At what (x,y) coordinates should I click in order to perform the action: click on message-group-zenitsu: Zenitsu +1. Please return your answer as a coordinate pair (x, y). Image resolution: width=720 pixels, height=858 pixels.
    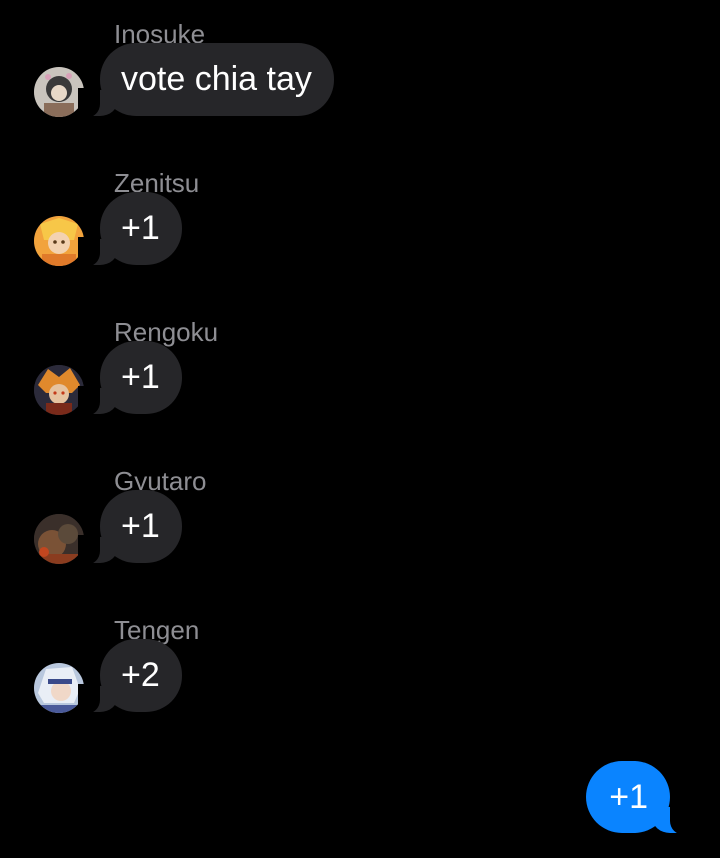
    Looking at the image, I should click on (360, 232).